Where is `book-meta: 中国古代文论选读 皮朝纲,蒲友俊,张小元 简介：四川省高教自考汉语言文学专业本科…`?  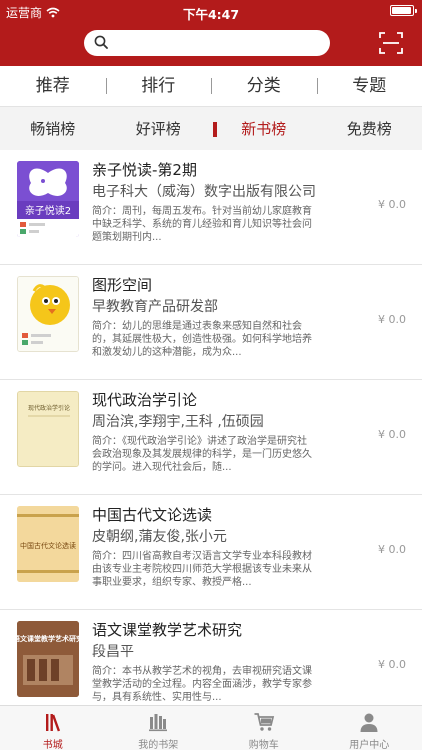 book-meta: 中国古代文论选读 皮朝纲,蒲友俊,张小元 简介：四川省高教自考汉语言文学专业本科… is located at coordinates (204, 553).